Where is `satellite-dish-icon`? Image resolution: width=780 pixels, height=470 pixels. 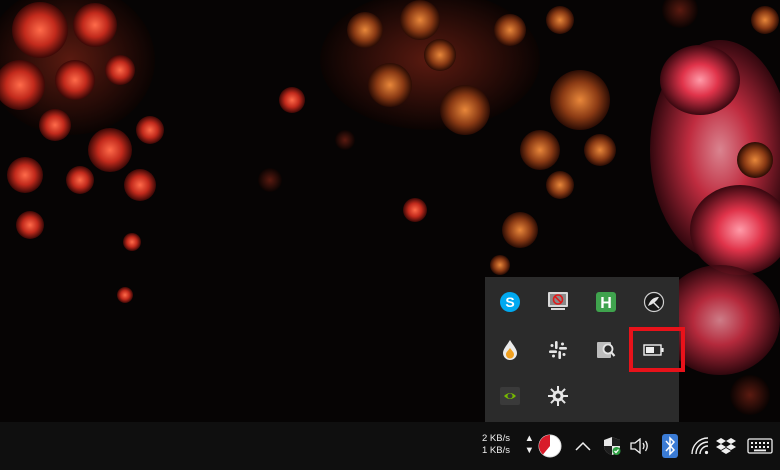
satellite-dish-icon is located at coordinates (654, 302).